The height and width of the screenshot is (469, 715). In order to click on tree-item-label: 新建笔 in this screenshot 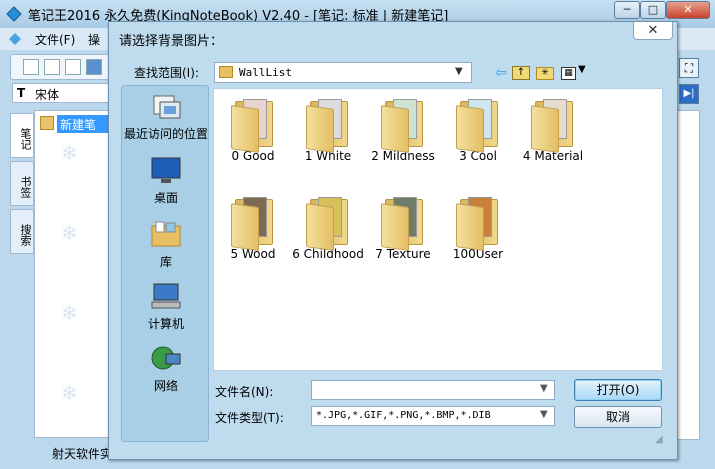, I will do `click(78, 125)`.